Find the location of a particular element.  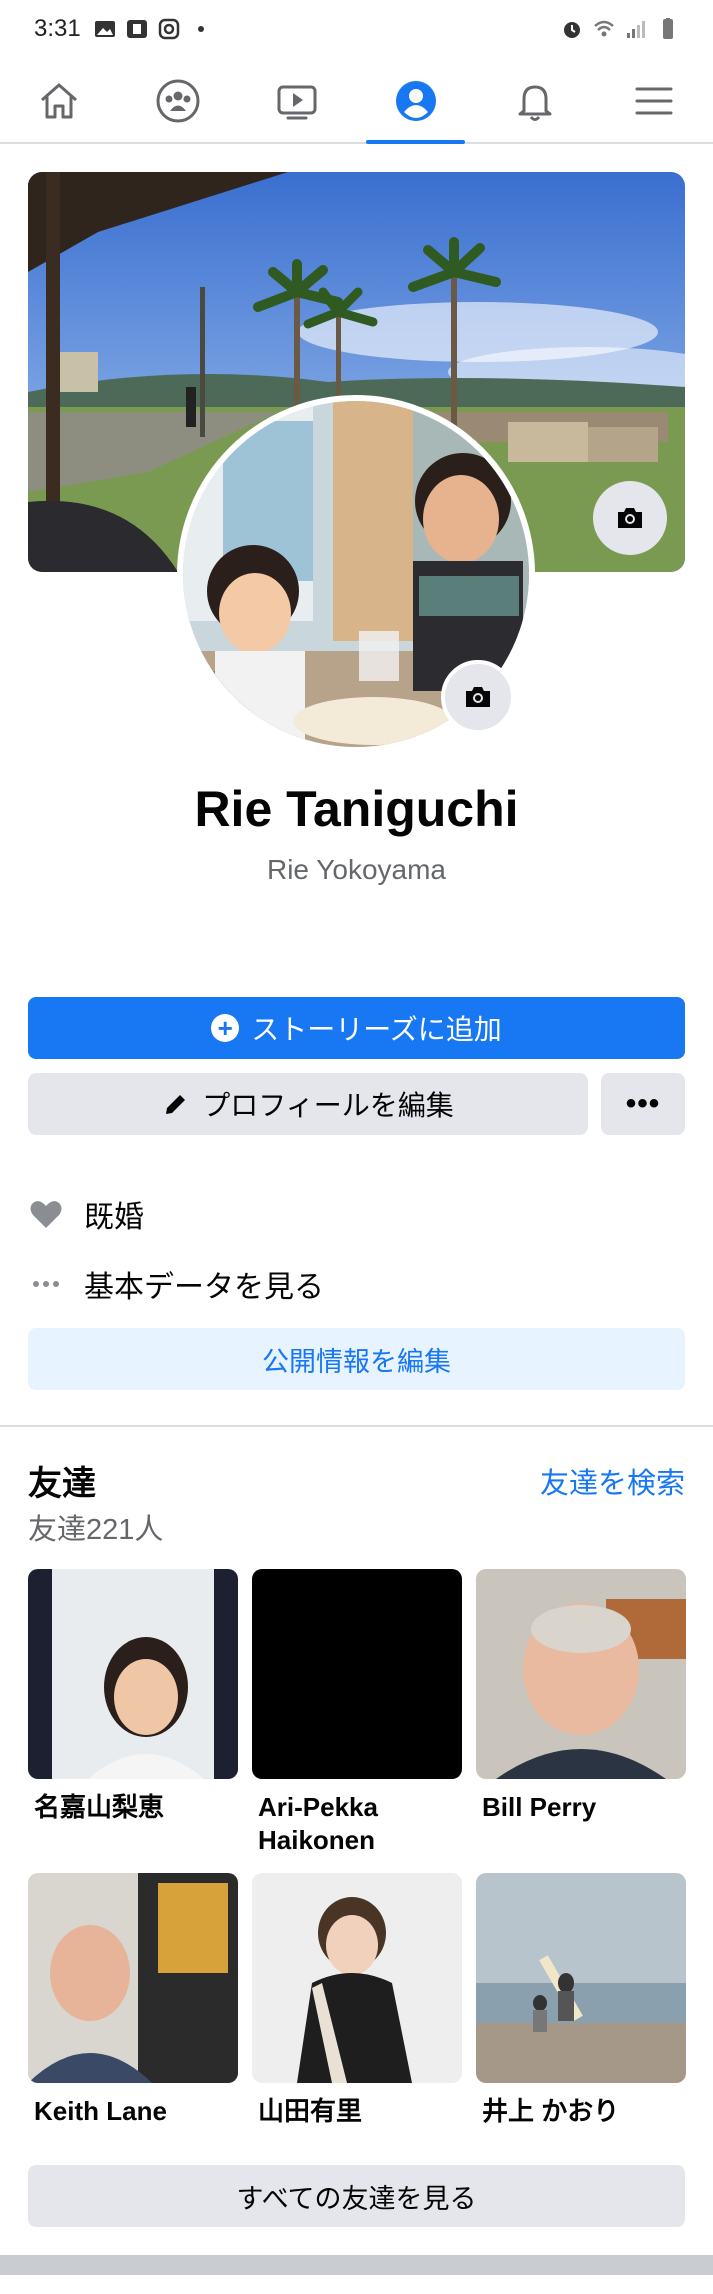

tab-profile is located at coordinates (415, 102).